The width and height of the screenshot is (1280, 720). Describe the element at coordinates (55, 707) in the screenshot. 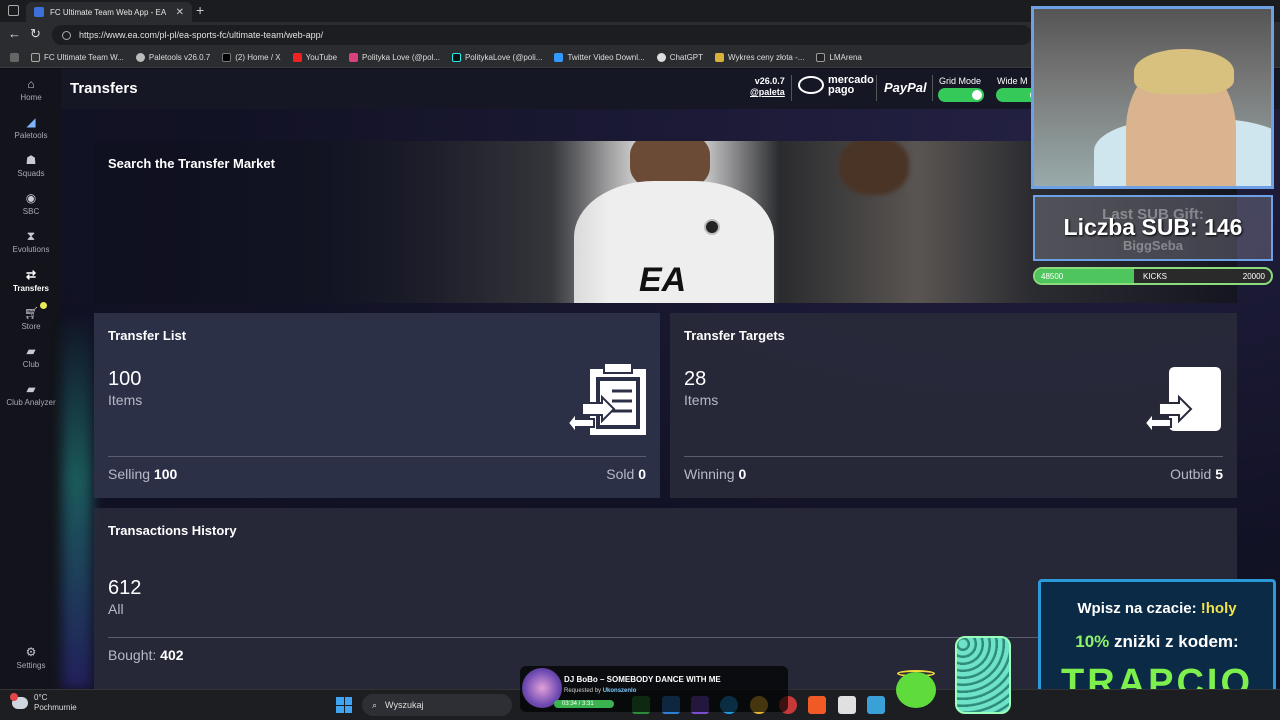

I see `weather-condition: Pochmurnie` at that location.